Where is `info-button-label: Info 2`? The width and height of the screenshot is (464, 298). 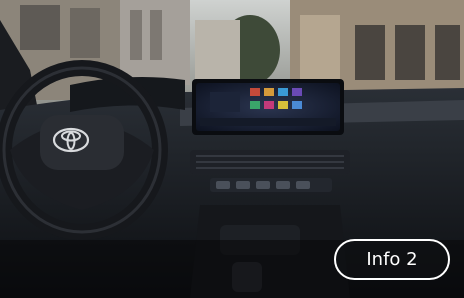 info-button-label: Info 2 is located at coordinates (392, 259).